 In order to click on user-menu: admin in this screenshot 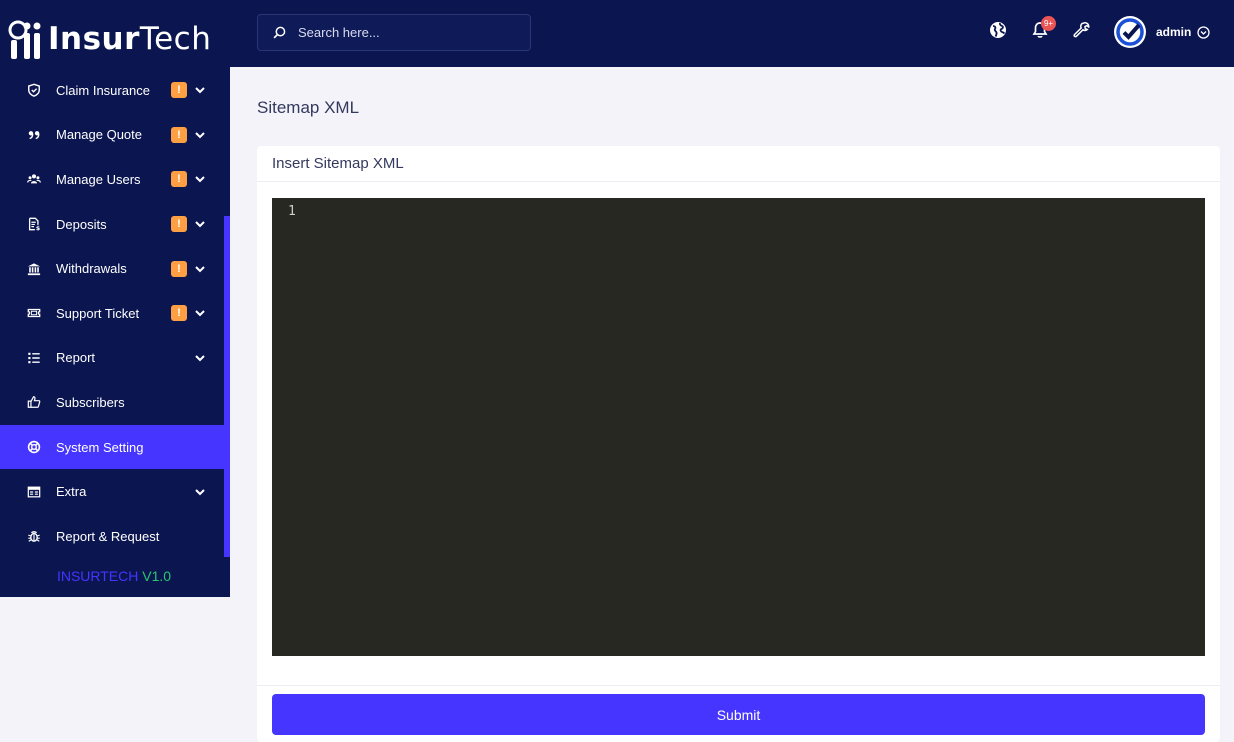, I will do `click(1162, 32)`.